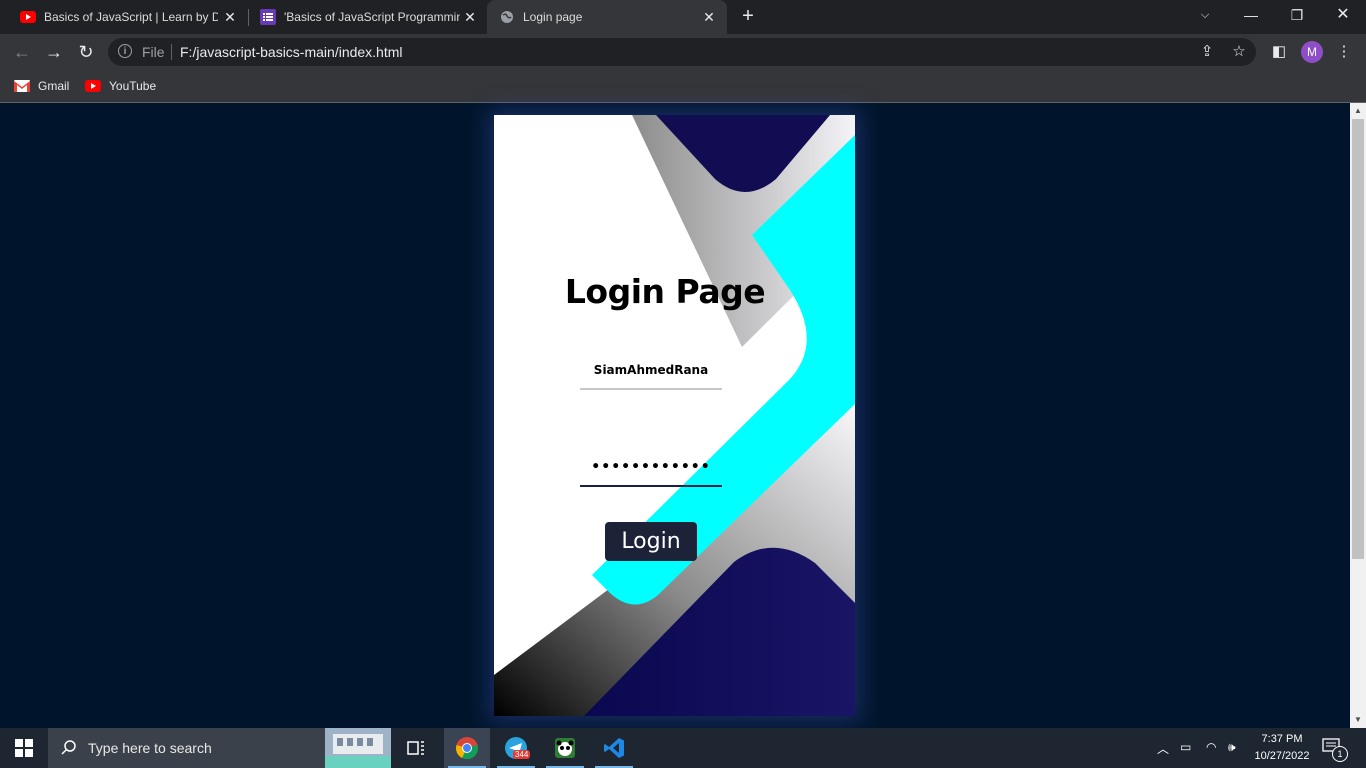 The width and height of the screenshot is (1366, 768). Describe the element at coordinates (54, 86) in the screenshot. I see `bookmark-label: Gmail` at that location.